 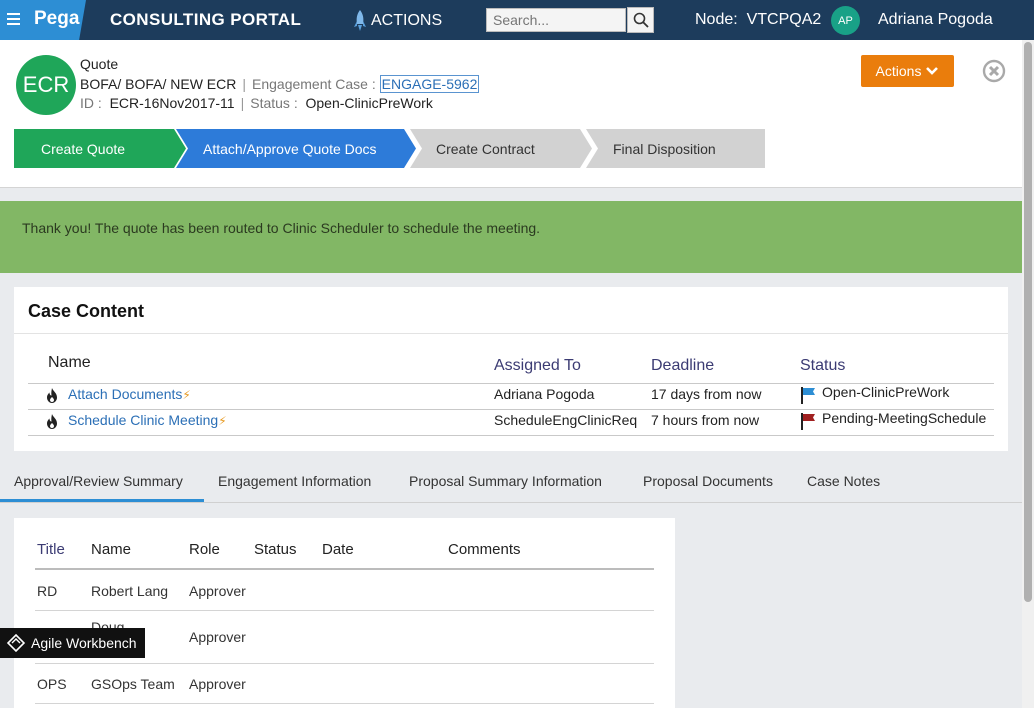 What do you see at coordinates (274, 103) in the screenshot?
I see `status-label: Status :` at bounding box center [274, 103].